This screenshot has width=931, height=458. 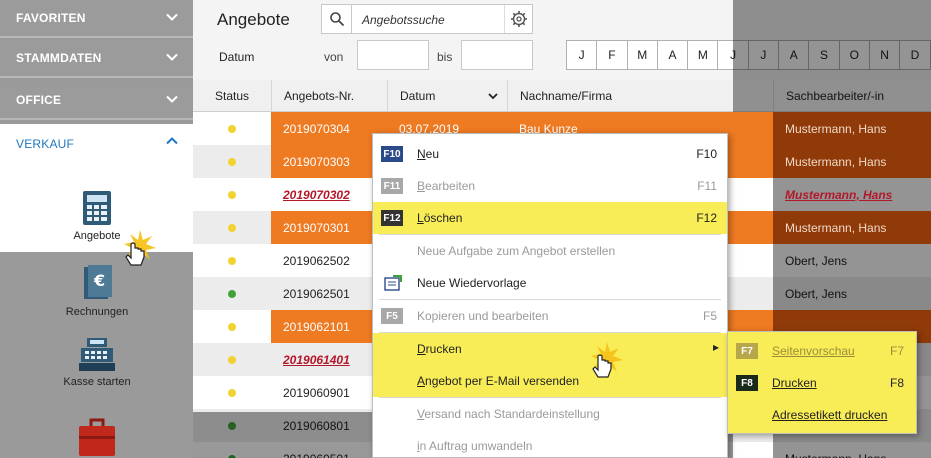 I want to click on date-from-input, so click(x=393, y=55).